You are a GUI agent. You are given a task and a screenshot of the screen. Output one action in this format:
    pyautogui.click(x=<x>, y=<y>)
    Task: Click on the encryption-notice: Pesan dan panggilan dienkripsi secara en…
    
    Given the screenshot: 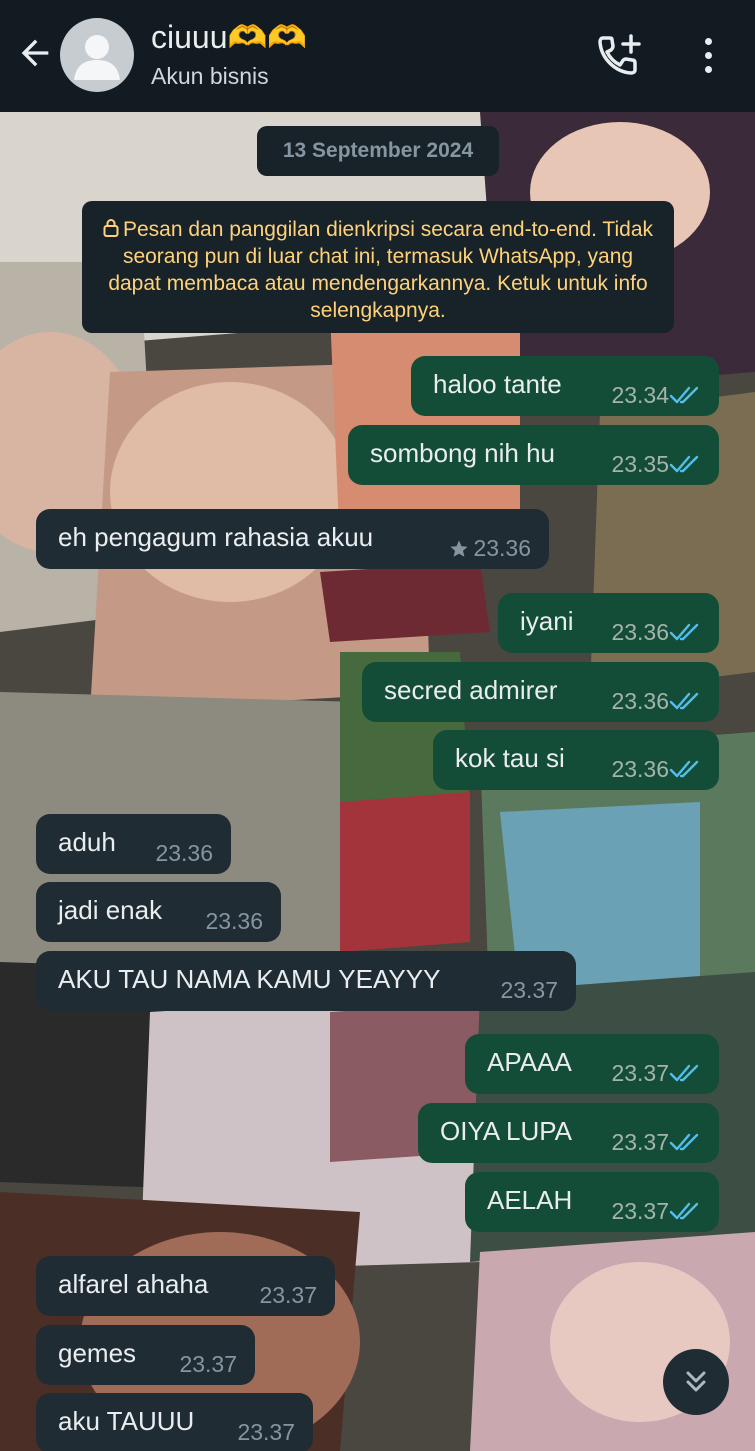 What is the action you would take?
    pyautogui.click(x=378, y=267)
    